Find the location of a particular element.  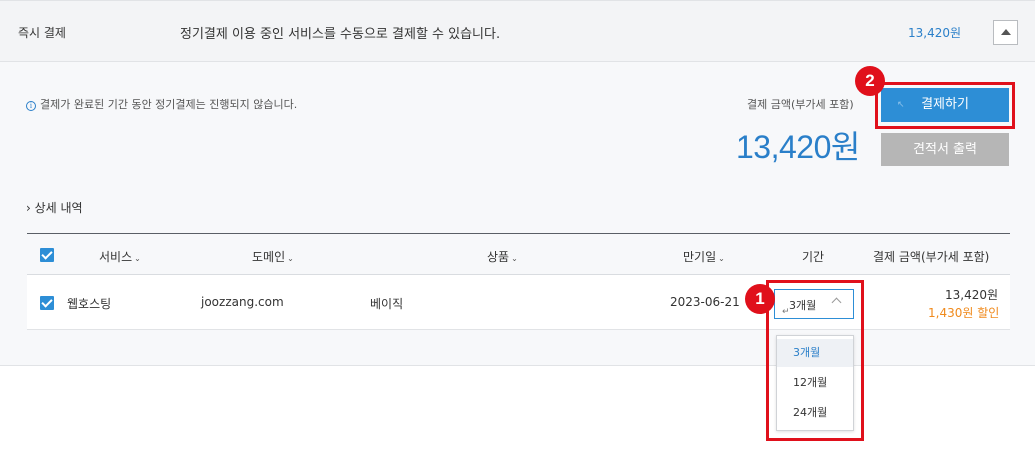

notice-text: 결제가 완료된 기간 동안 정기결제는 진행되지 않습니다. is located at coordinates (169, 104).